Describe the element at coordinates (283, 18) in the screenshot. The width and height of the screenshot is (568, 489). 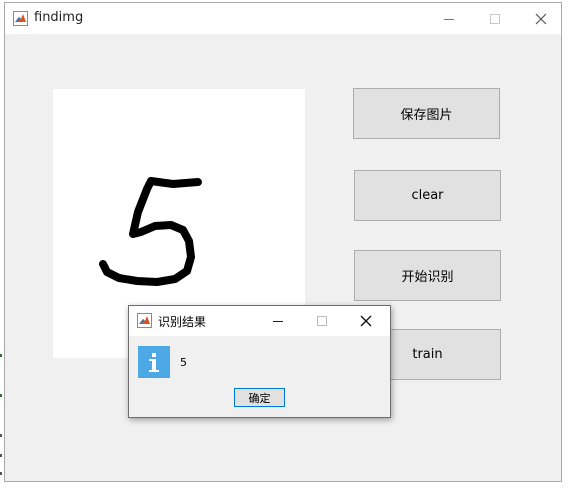
I see `title-bar: findimg` at that location.